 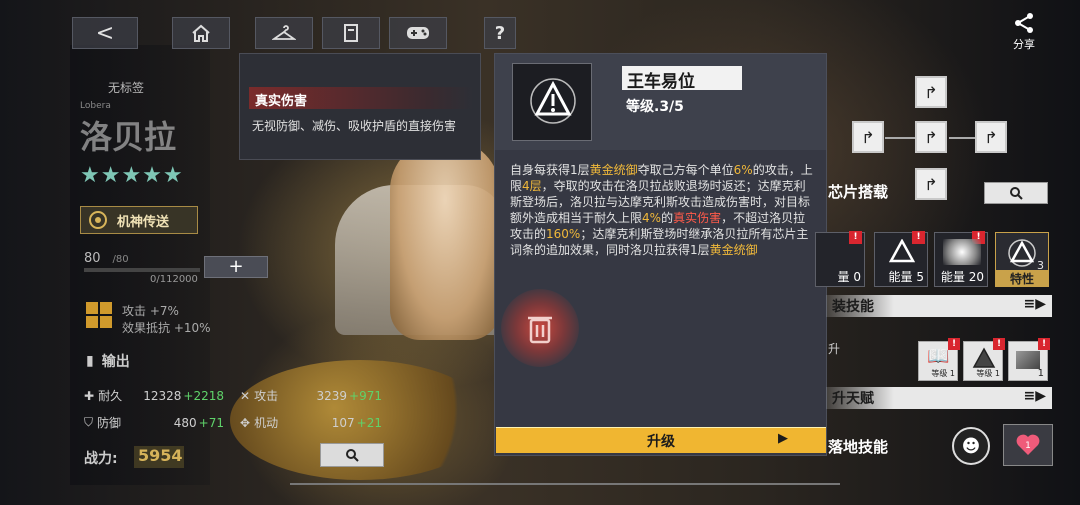 What do you see at coordinates (834, 349) in the screenshot?
I see `promote-label: 升` at bounding box center [834, 349].